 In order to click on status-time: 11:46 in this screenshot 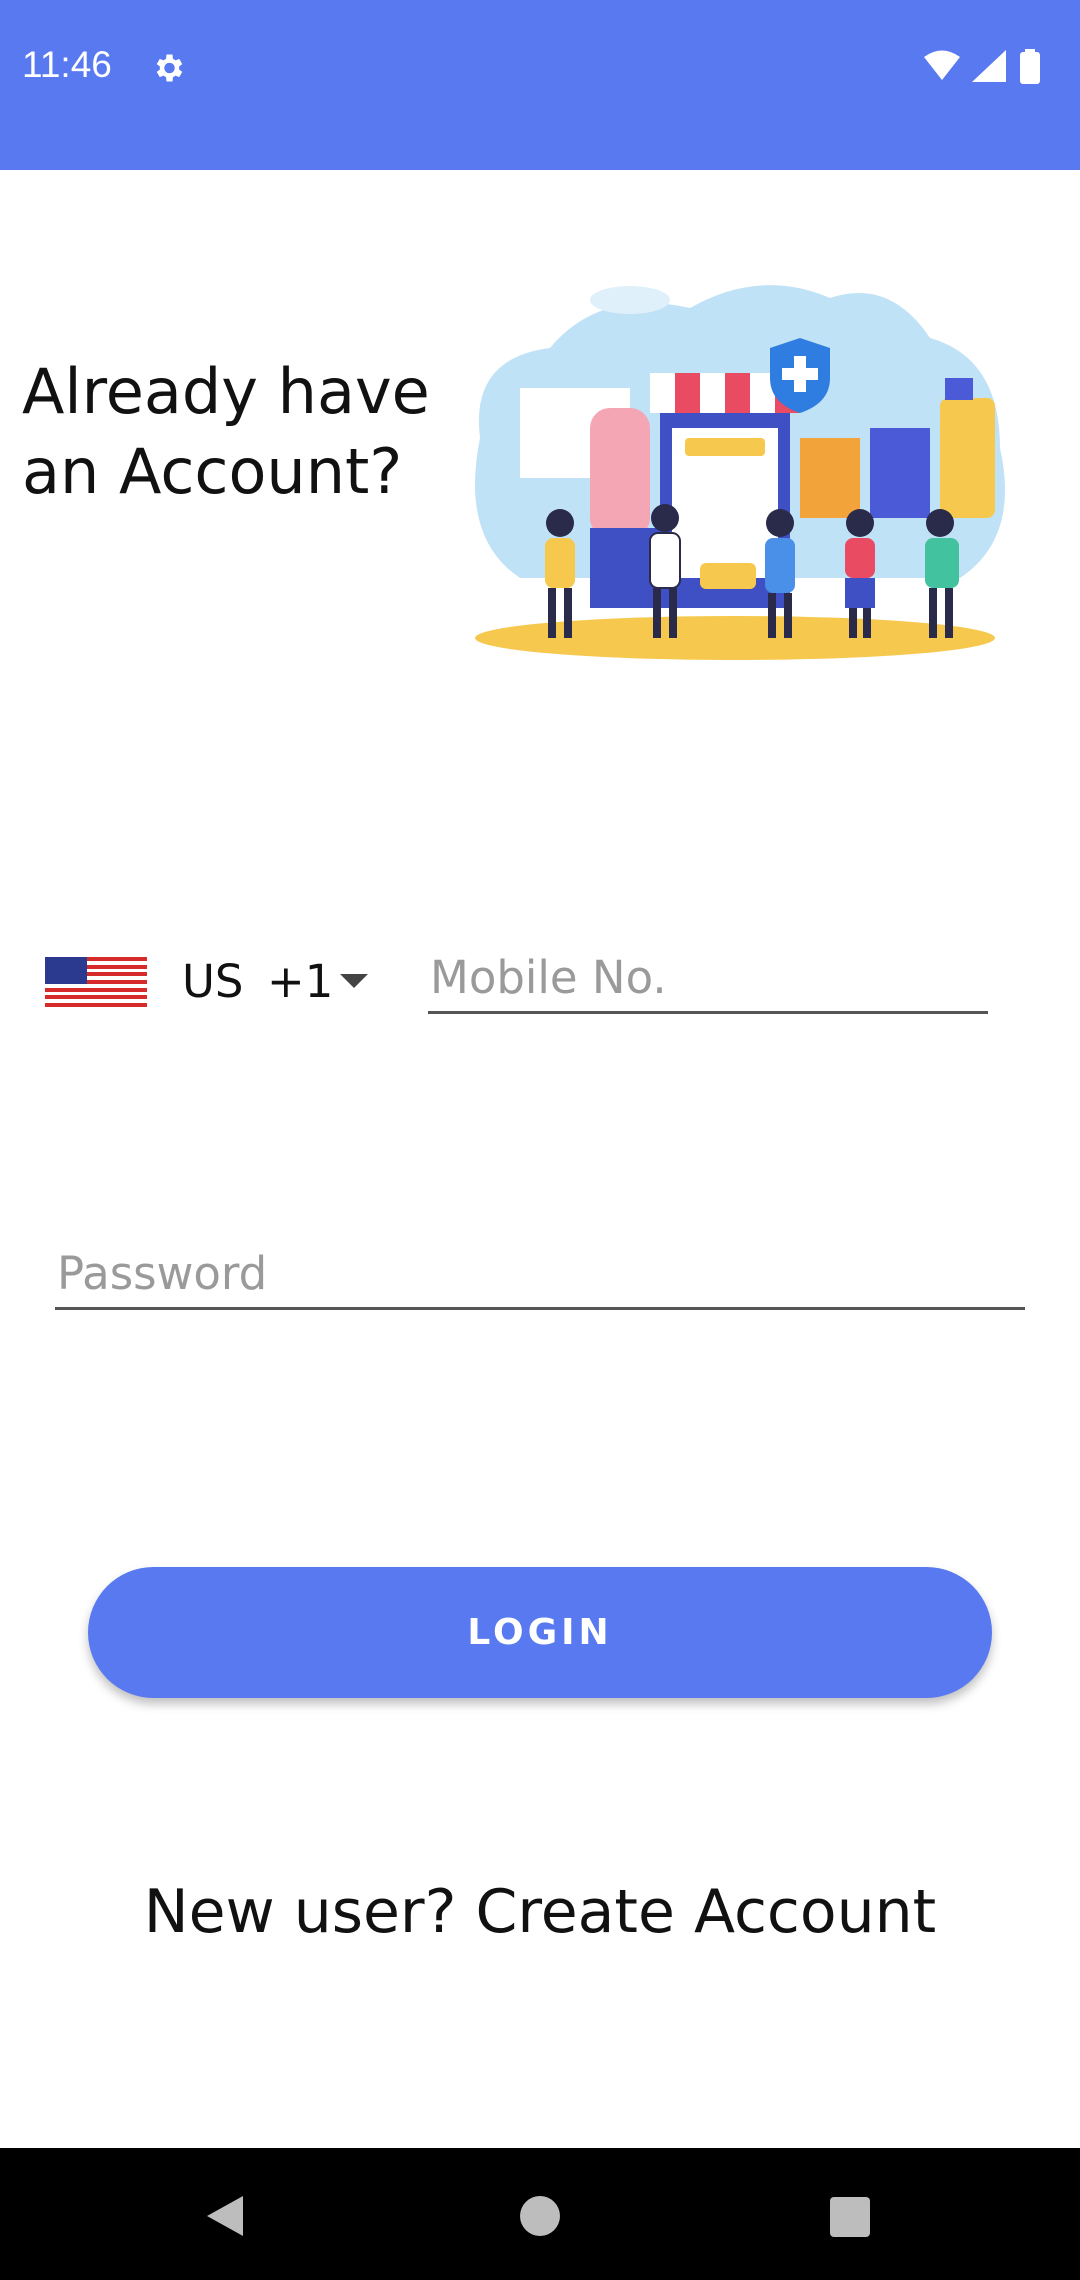, I will do `click(67, 64)`.